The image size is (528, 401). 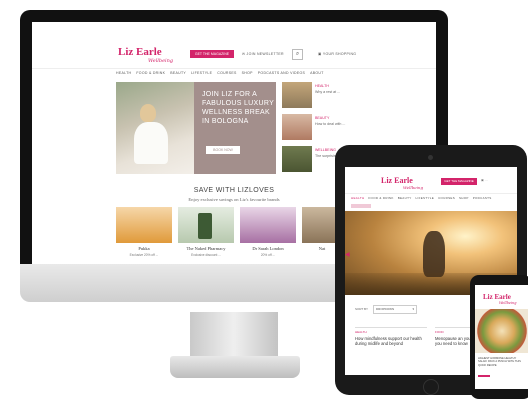 I want to click on nav-item-health: HEALTH, so click(x=123, y=73).